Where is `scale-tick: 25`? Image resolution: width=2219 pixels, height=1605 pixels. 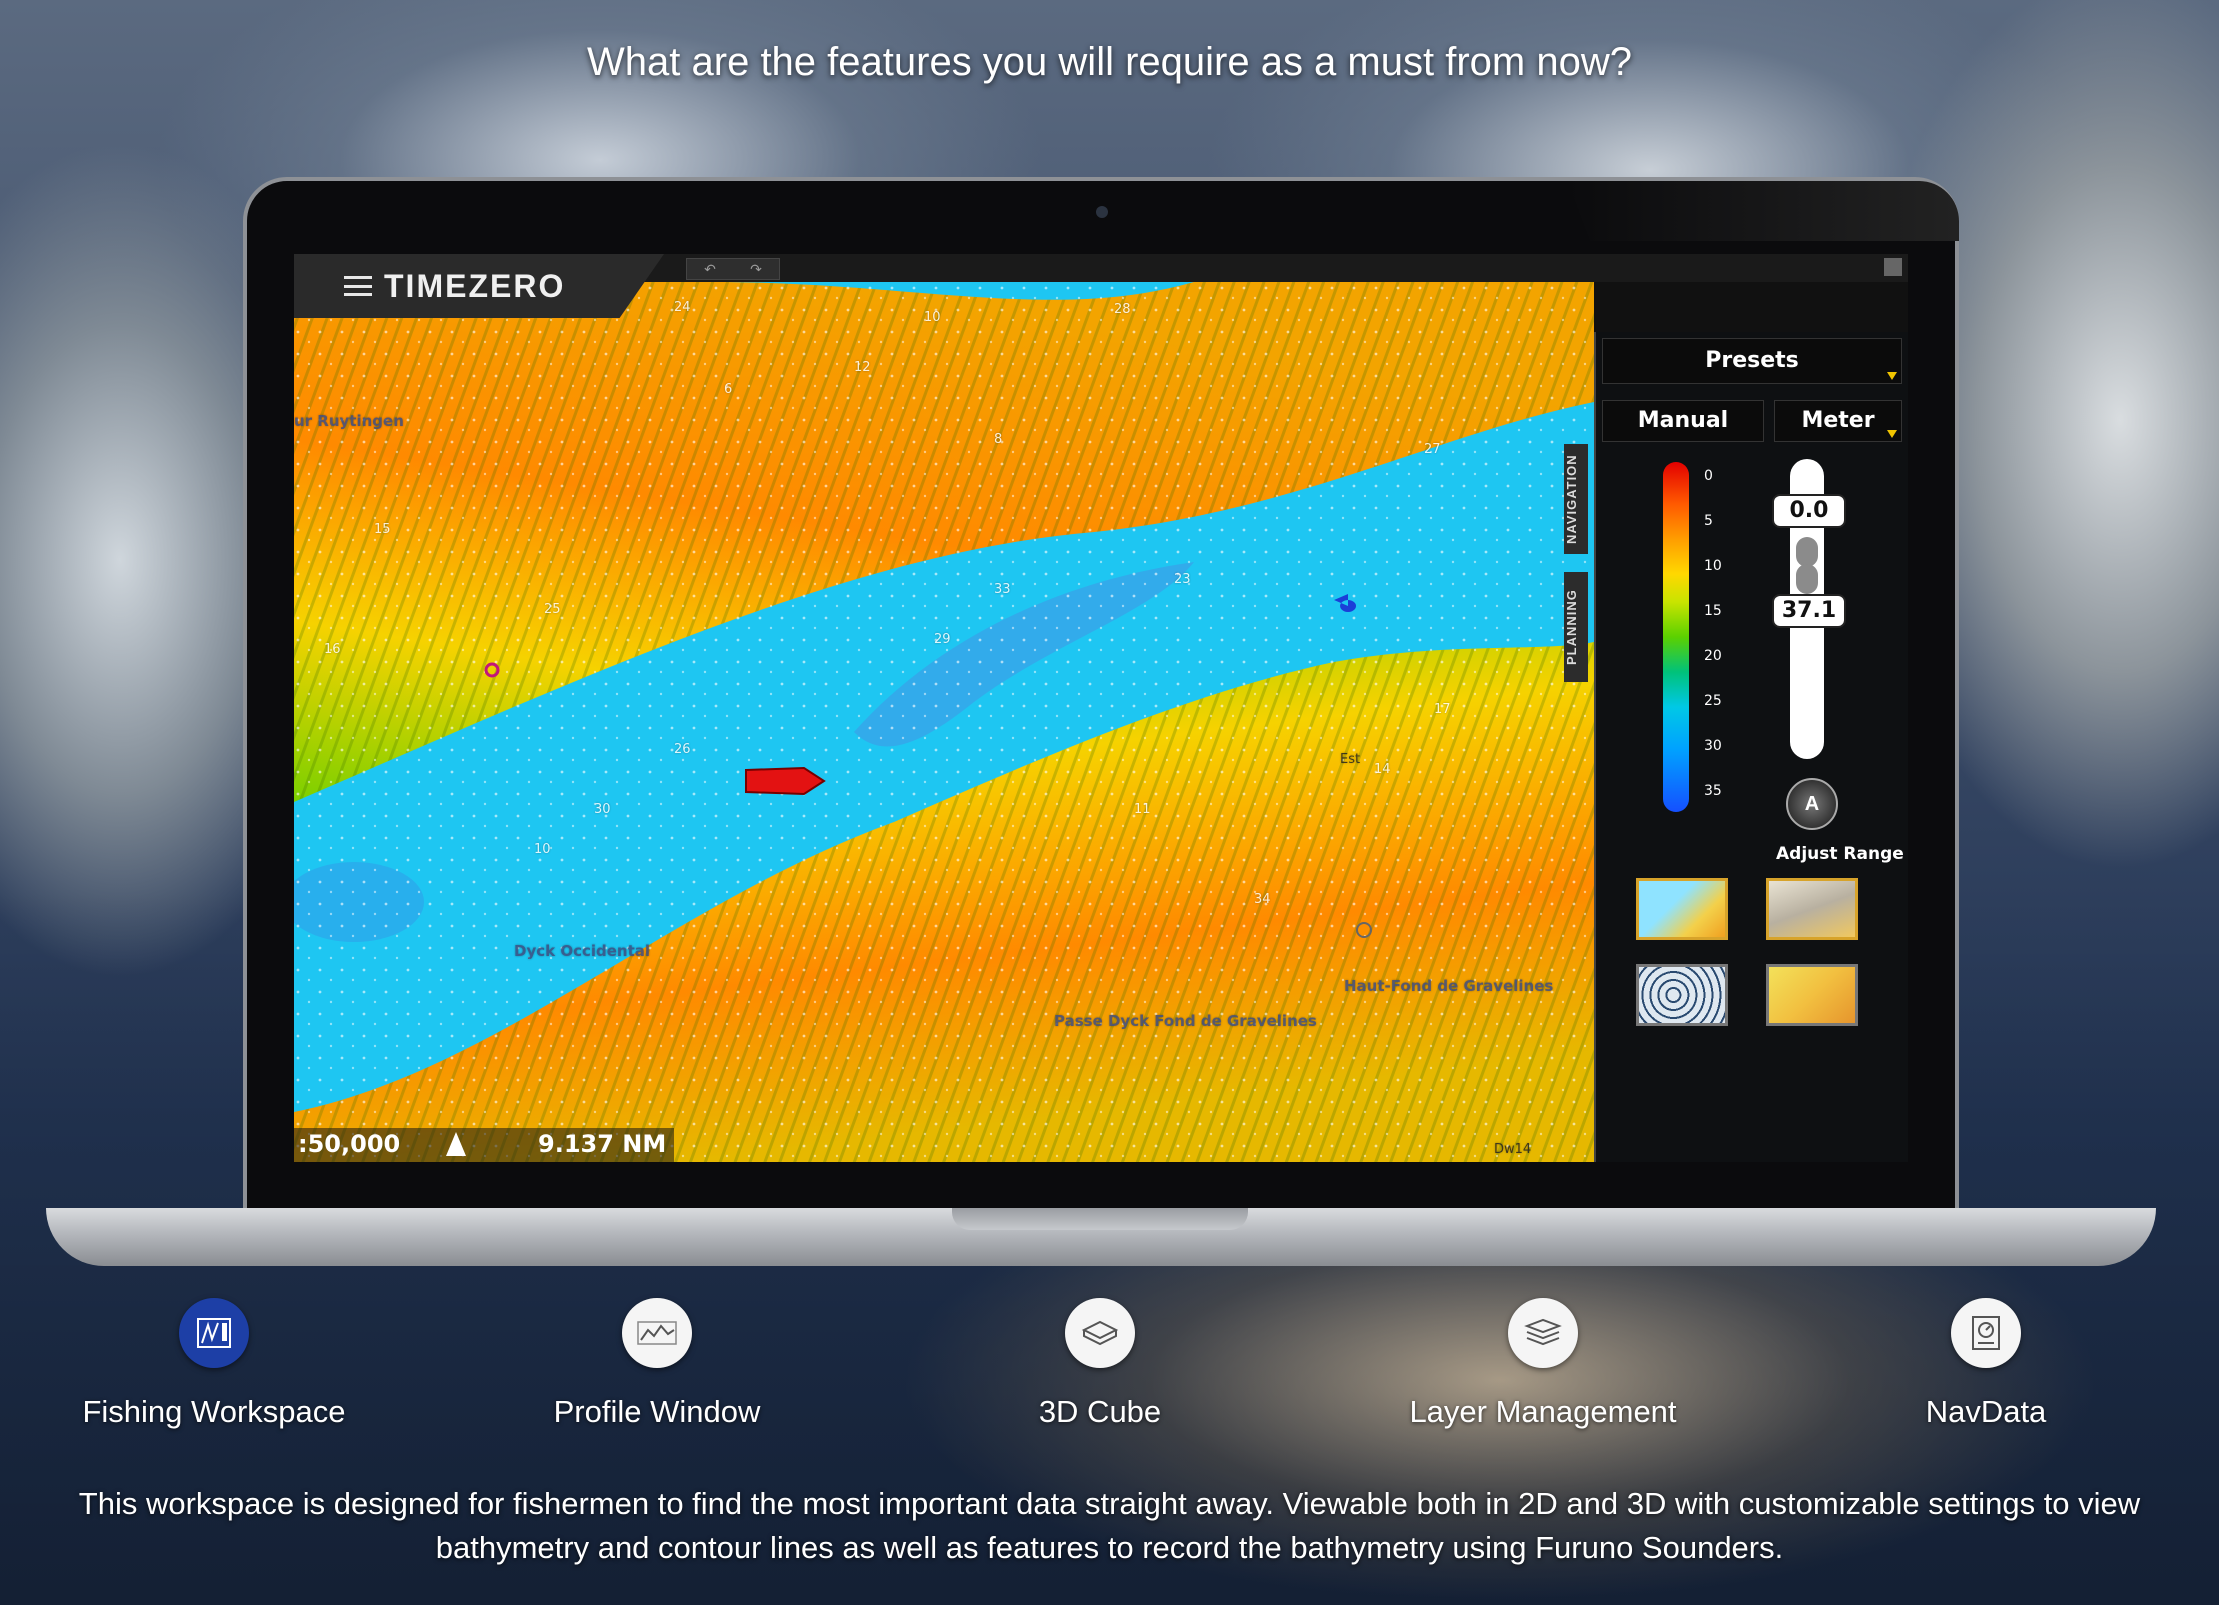 scale-tick: 25 is located at coordinates (1713, 701).